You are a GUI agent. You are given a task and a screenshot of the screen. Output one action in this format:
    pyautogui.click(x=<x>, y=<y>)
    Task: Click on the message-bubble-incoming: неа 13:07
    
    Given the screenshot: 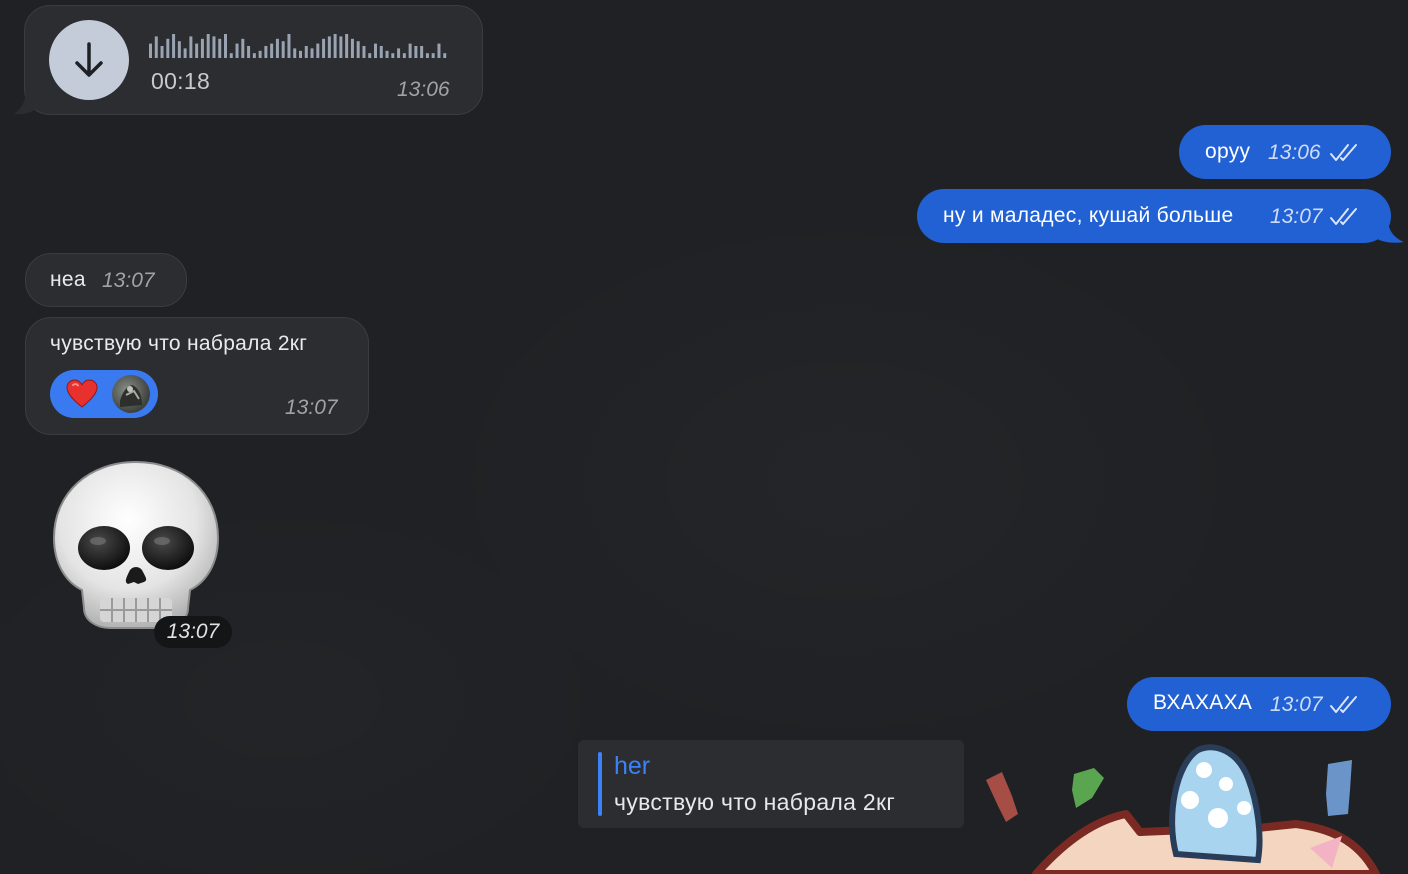 What is the action you would take?
    pyautogui.click(x=106, y=280)
    